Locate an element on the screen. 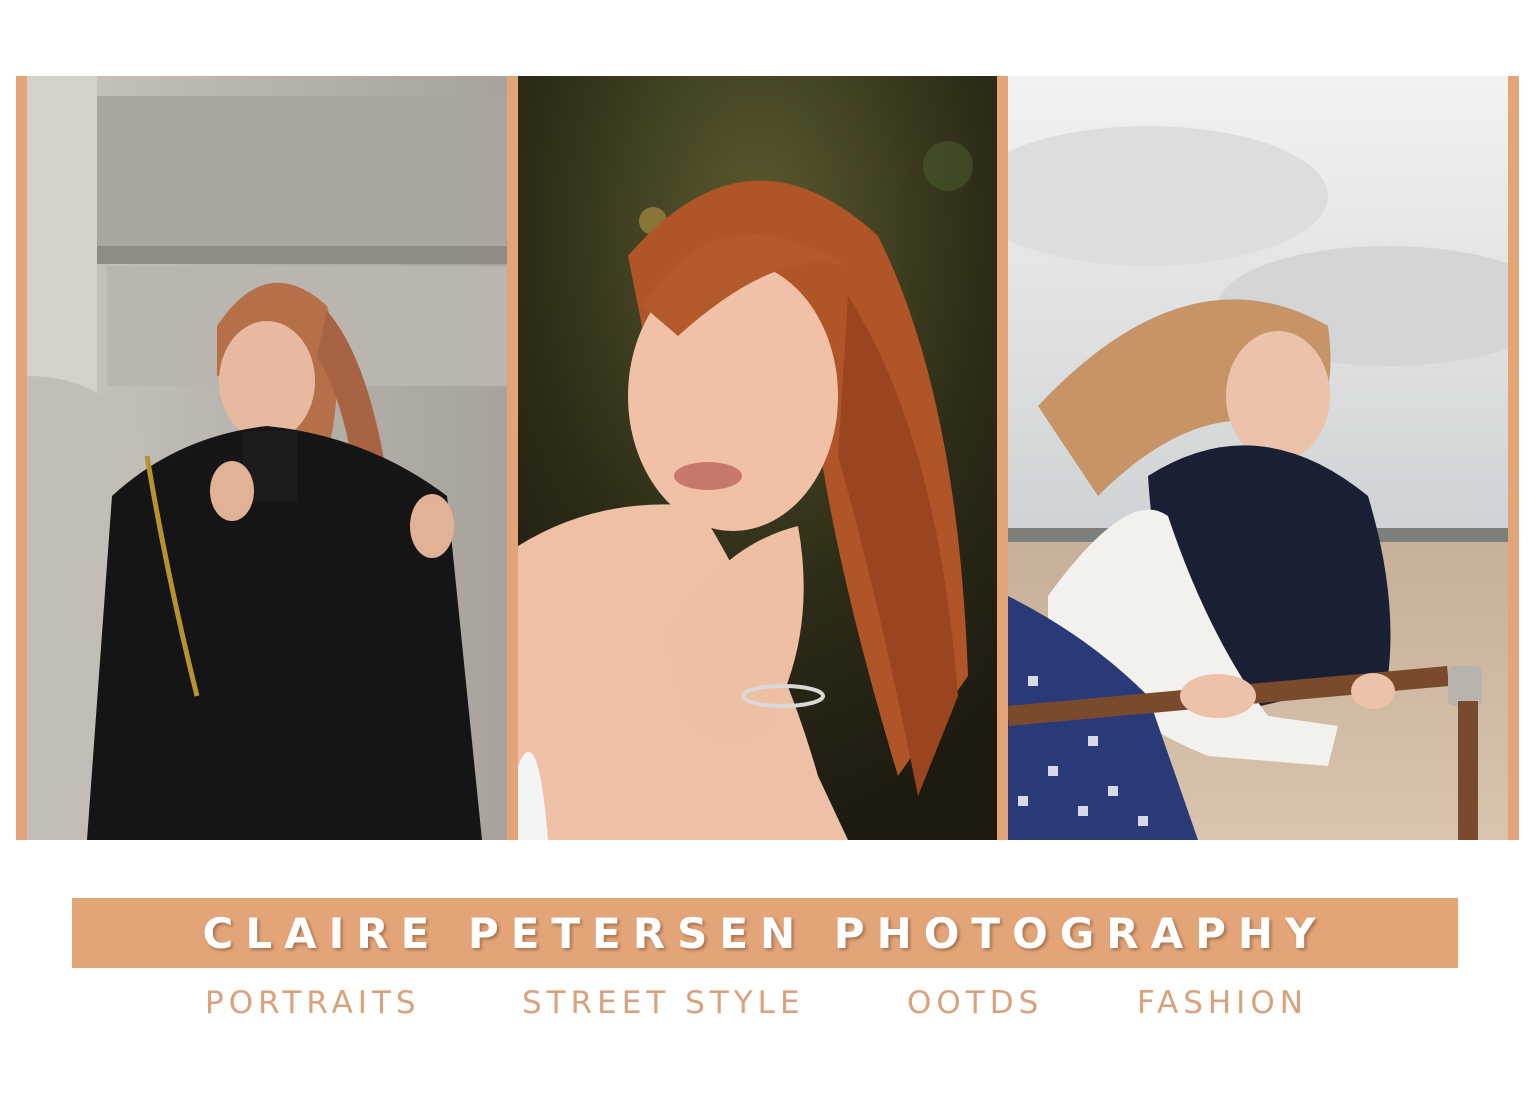 This screenshot has height=1097, width=1536. category-list: PORTRAITS STREET STYLE OOTDS FASHION is located at coordinates (768, 1007).